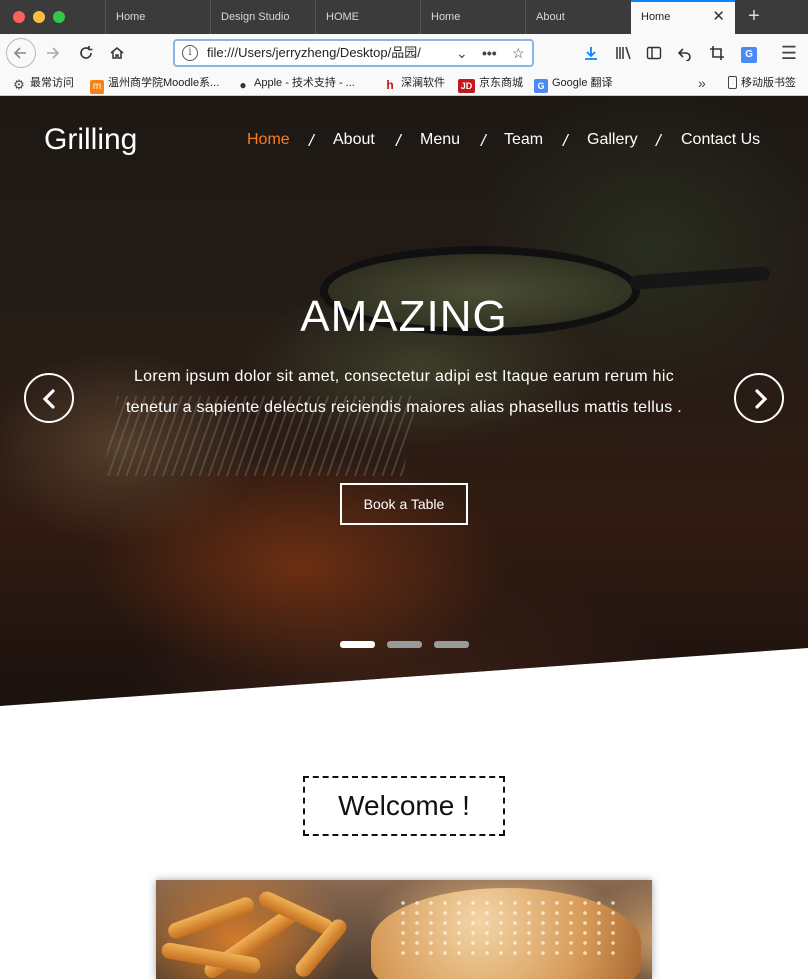 The image size is (808, 979). What do you see at coordinates (612, 140) in the screenshot?
I see `nav-gallery: Gallery` at bounding box center [612, 140].